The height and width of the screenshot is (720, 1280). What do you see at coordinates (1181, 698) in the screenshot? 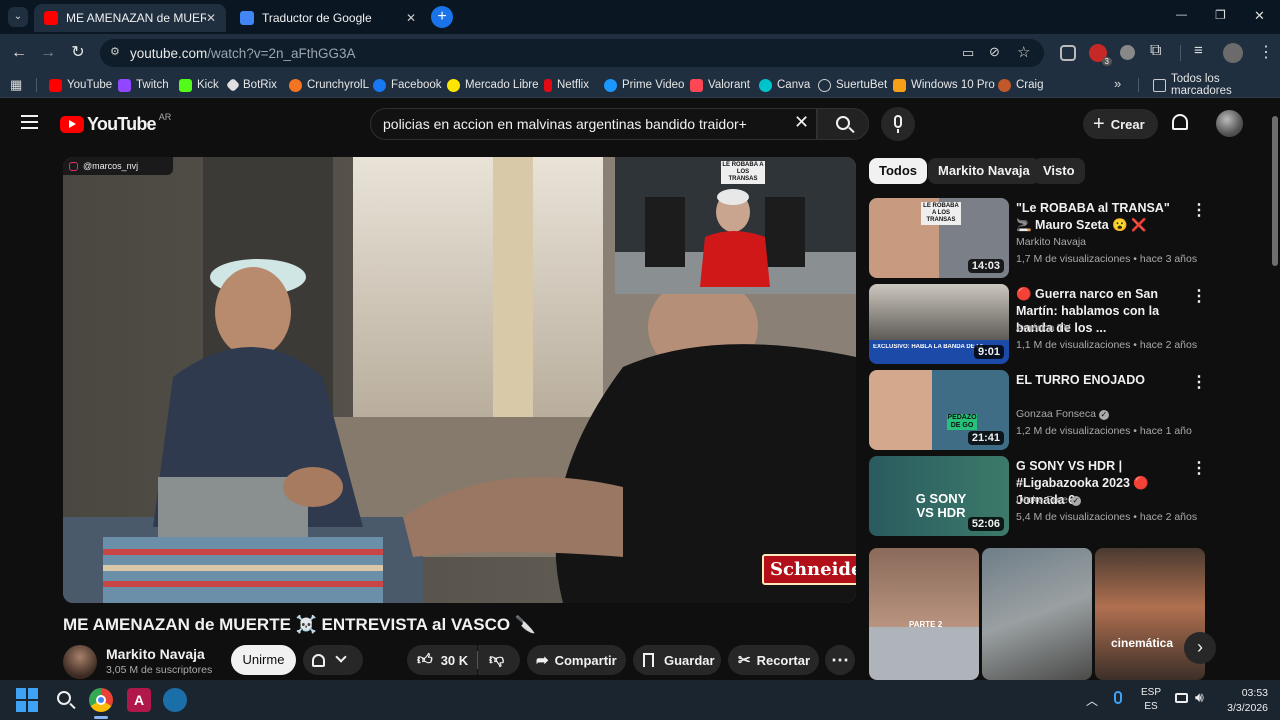
I see `network-icon` at bounding box center [1181, 698].